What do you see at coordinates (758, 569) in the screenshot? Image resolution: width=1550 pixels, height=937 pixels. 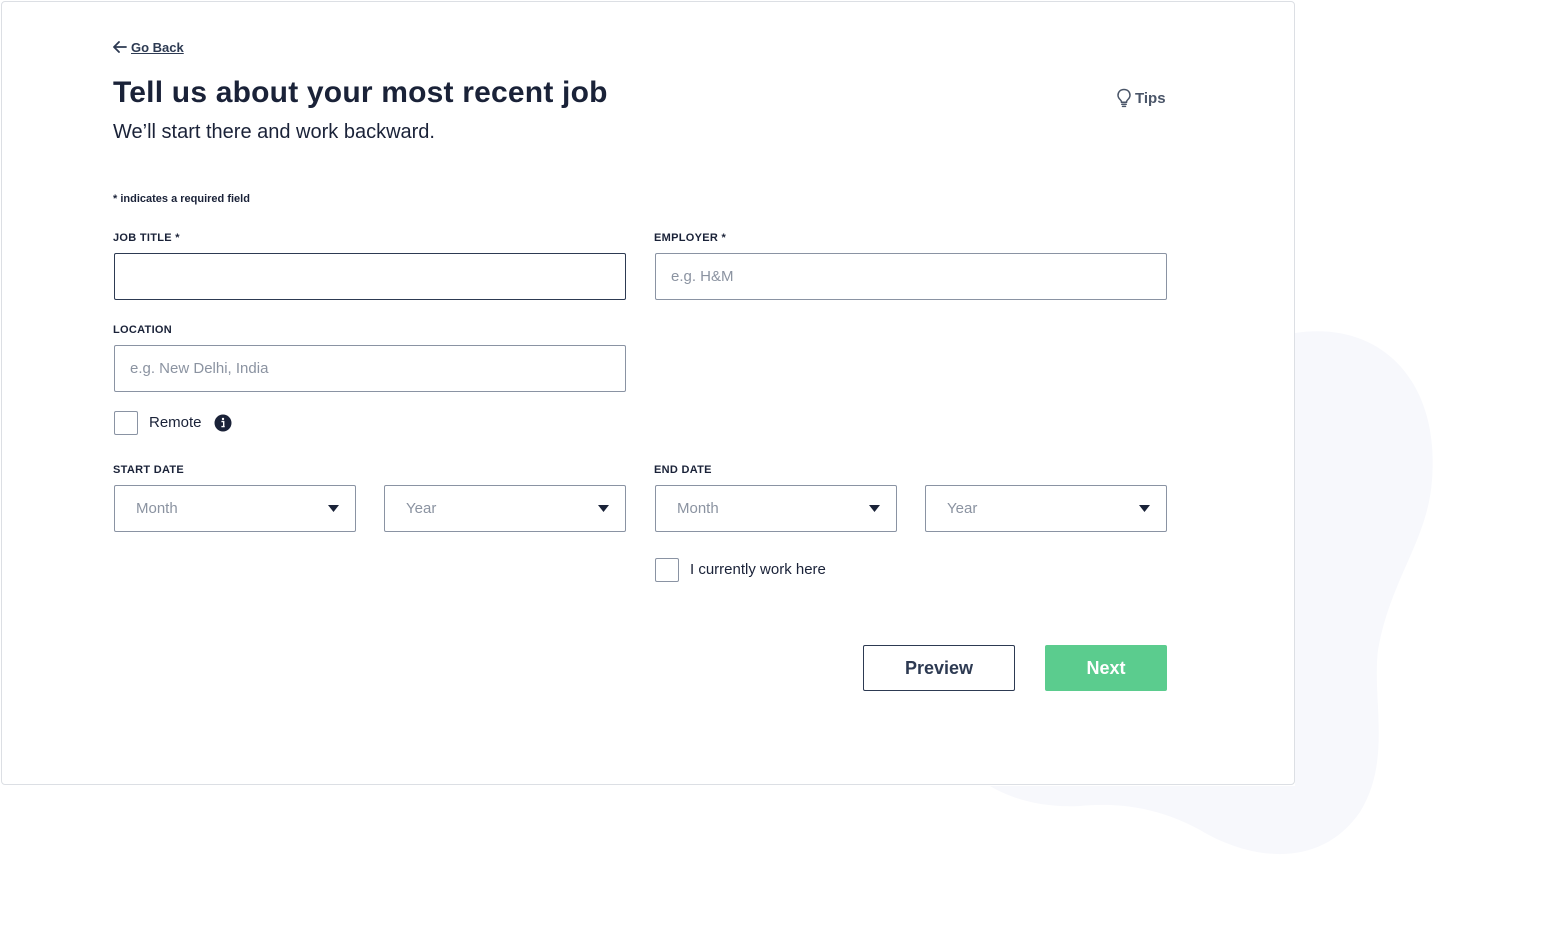 I see `current-job-label: I currently work here` at bounding box center [758, 569].